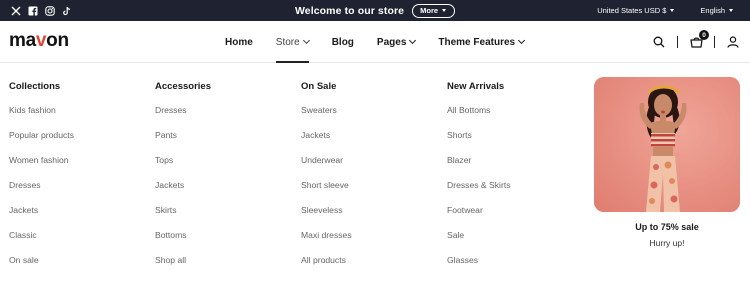 The height and width of the screenshot is (283, 750). What do you see at coordinates (632, 10) in the screenshot?
I see `currency-label: United States USD $` at bounding box center [632, 10].